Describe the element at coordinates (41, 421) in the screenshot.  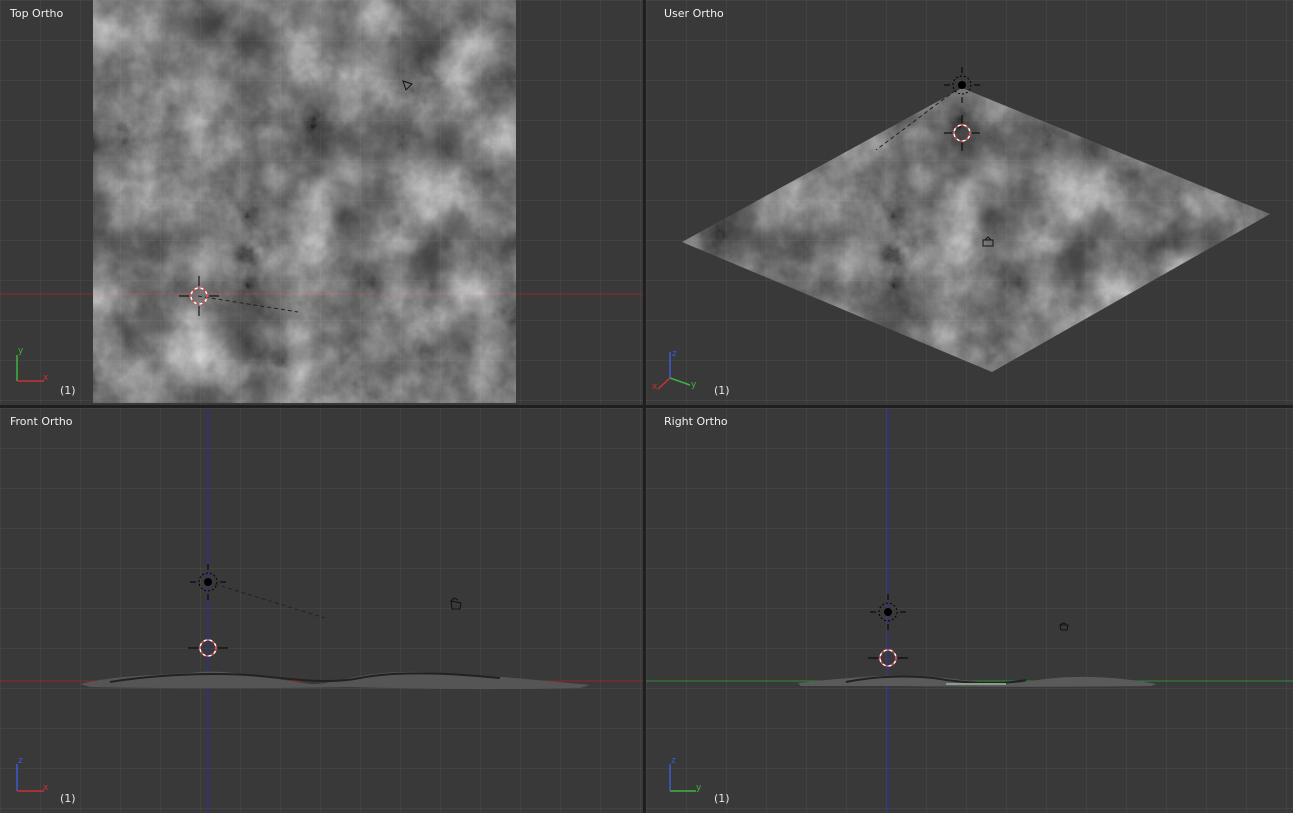
I see `viewport-title: Front Ortho` at that location.